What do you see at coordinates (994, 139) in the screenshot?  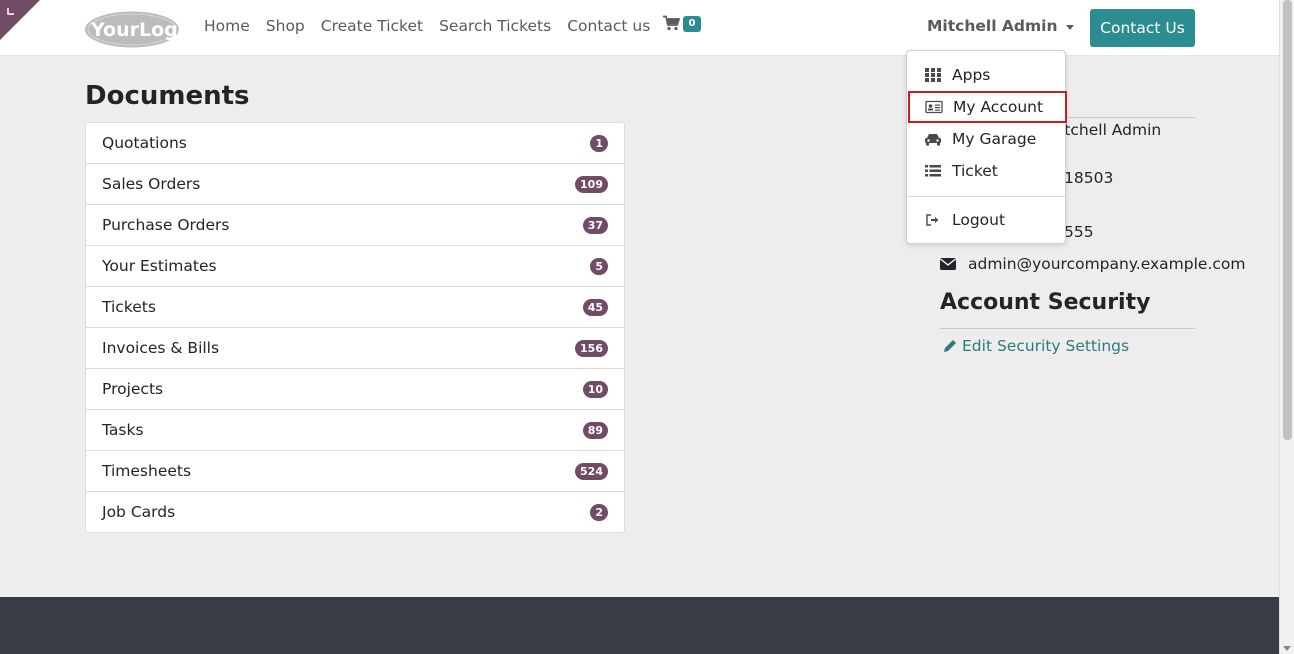 I see `menu-item-label: My Garage` at bounding box center [994, 139].